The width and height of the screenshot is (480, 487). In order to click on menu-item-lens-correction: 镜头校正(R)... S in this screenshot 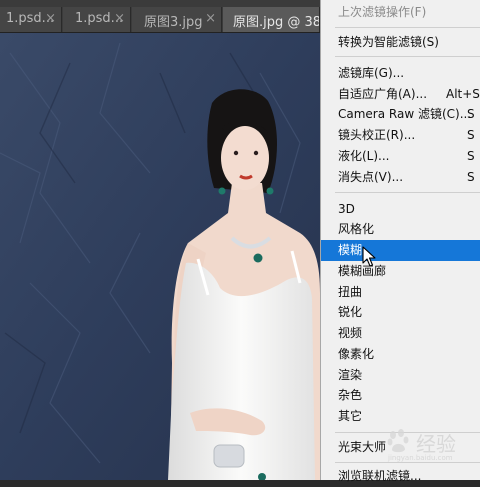, I will do `click(400, 135)`.